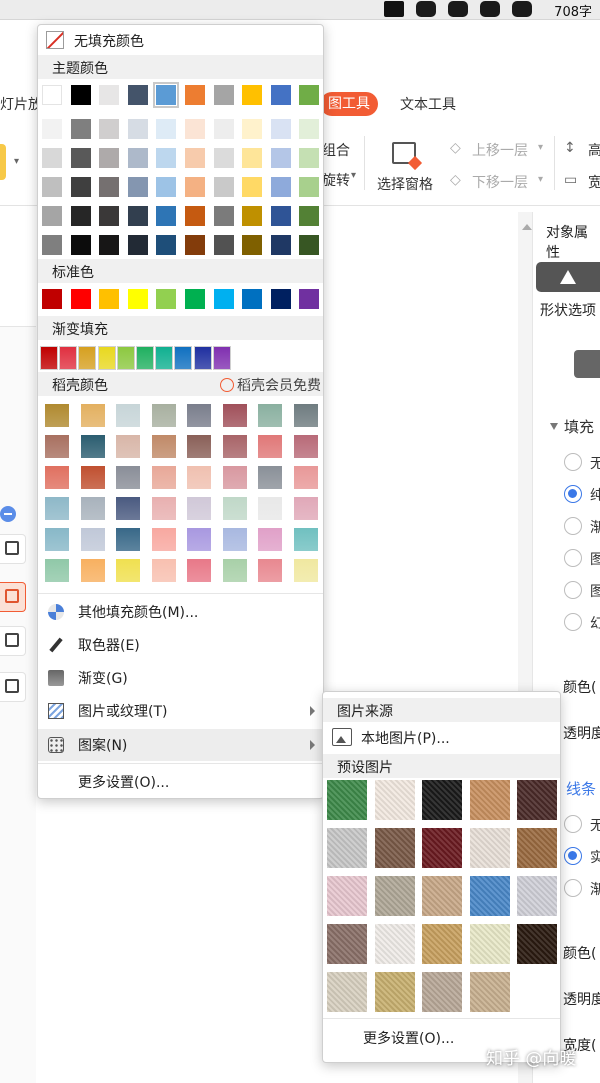  What do you see at coordinates (568, 277) in the screenshot?
I see `shape-options-tab` at bounding box center [568, 277].